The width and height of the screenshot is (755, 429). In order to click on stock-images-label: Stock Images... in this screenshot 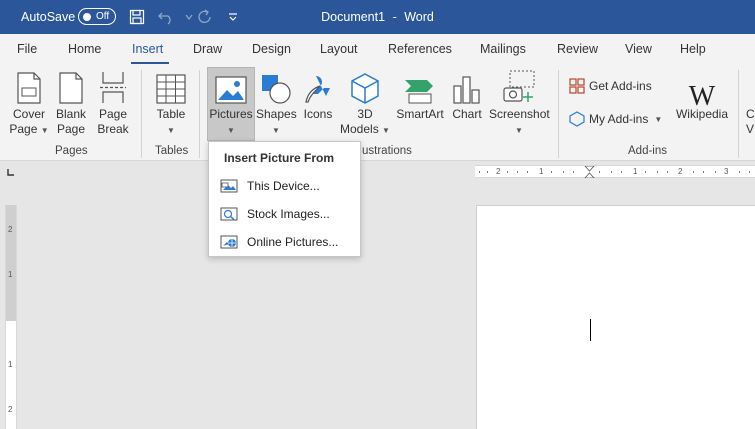, I will do `click(288, 214)`.